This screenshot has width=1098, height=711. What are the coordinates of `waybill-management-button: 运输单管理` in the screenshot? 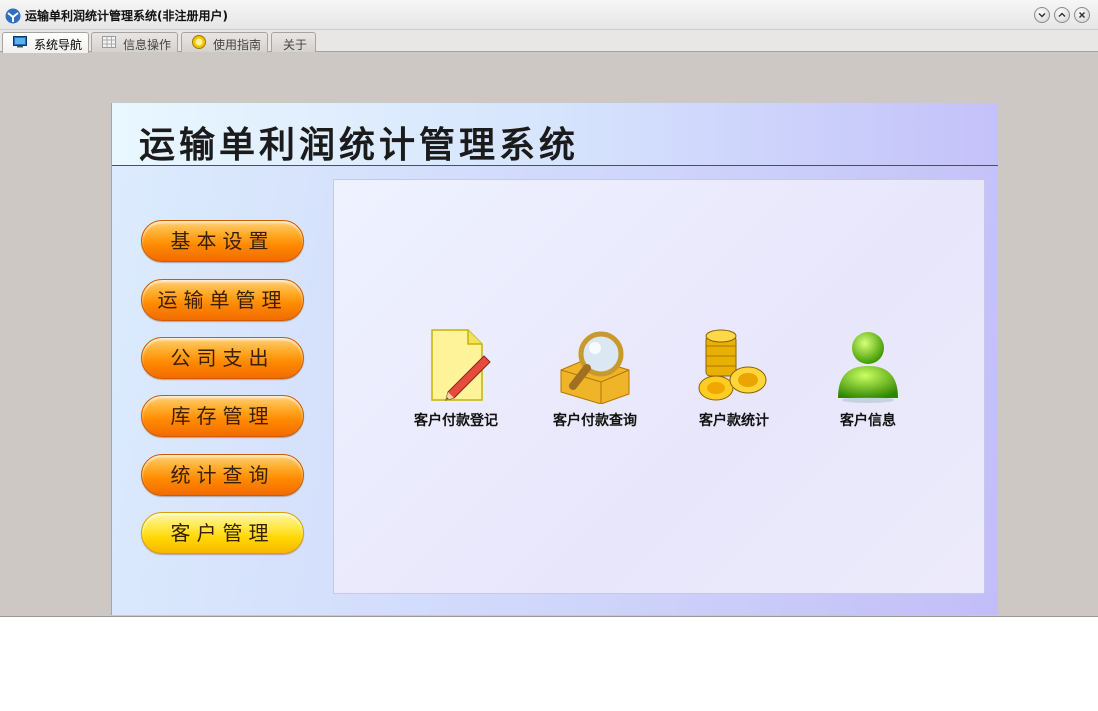 It's located at (222, 300).